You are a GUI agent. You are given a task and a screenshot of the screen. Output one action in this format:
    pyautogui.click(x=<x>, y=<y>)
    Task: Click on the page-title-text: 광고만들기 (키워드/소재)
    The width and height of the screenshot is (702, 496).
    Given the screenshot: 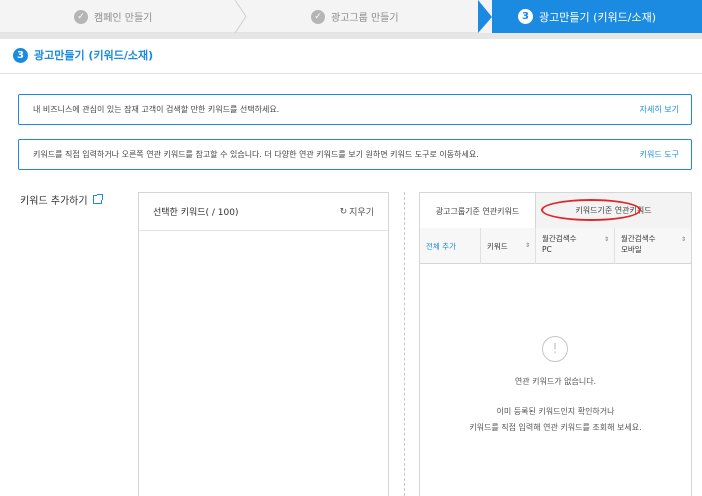 What is the action you would take?
    pyautogui.click(x=94, y=55)
    